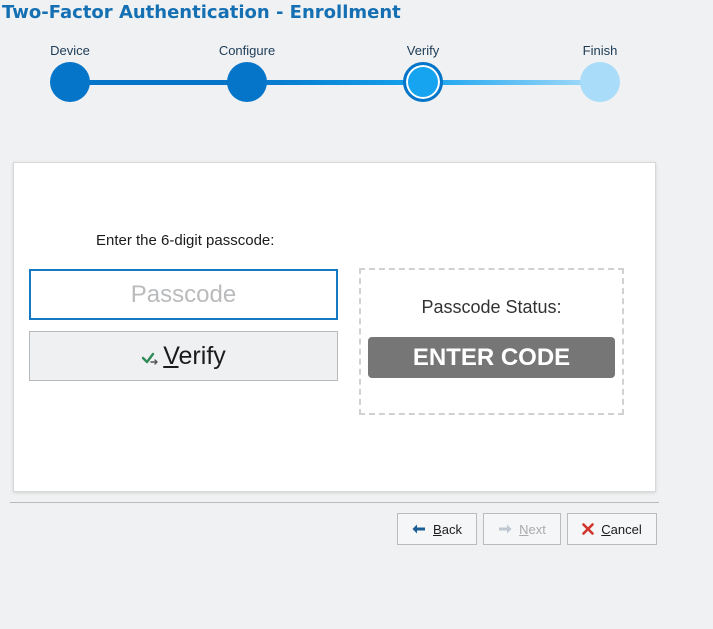 The width and height of the screenshot is (713, 629). I want to click on footer-divider, so click(334, 502).